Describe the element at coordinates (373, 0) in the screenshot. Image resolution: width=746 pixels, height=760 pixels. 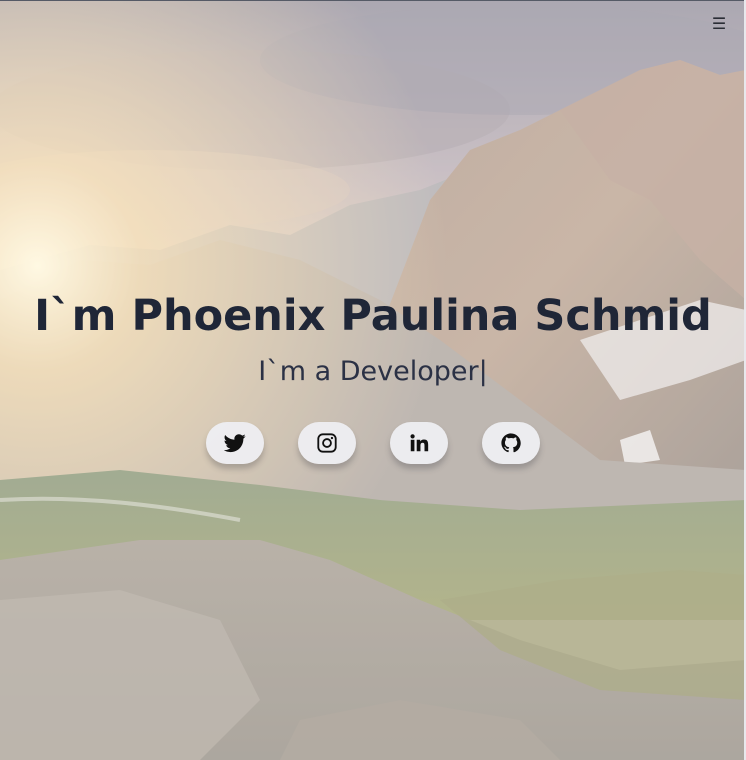
I see `top-border` at that location.